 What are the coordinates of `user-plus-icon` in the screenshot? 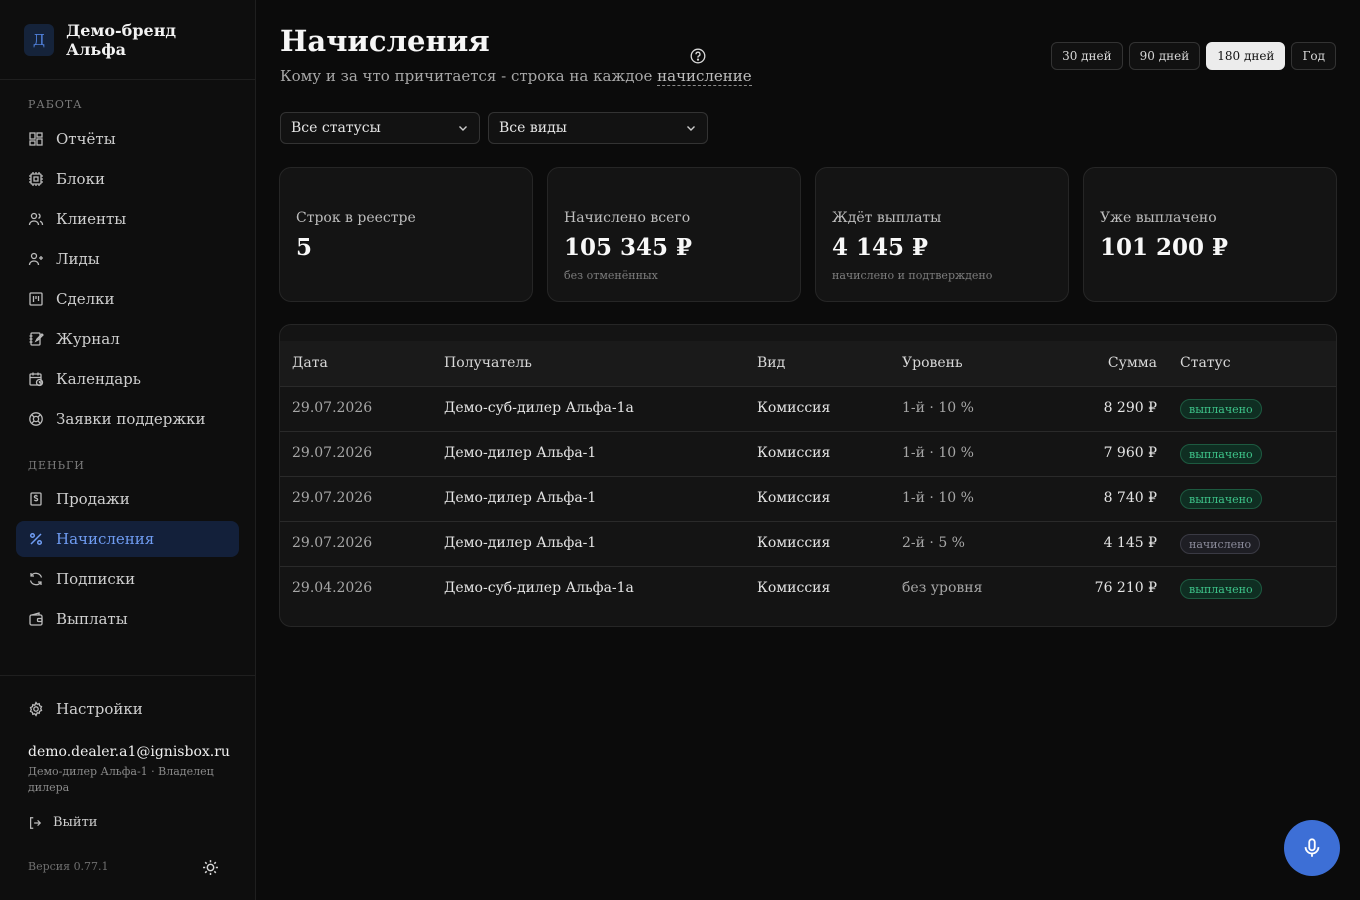 It's located at (35, 259).